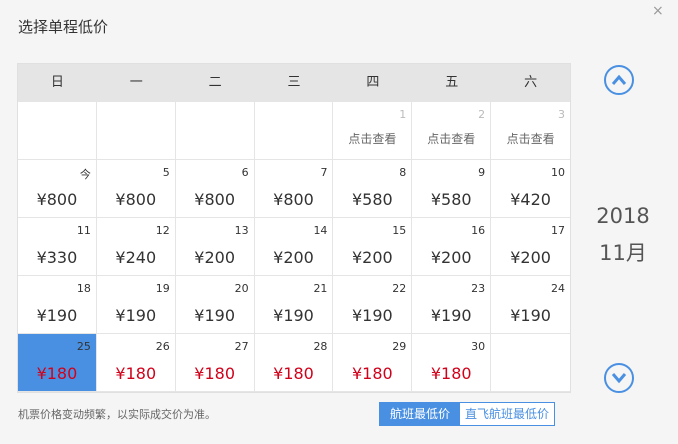  I want to click on day-number: 26, so click(162, 346).